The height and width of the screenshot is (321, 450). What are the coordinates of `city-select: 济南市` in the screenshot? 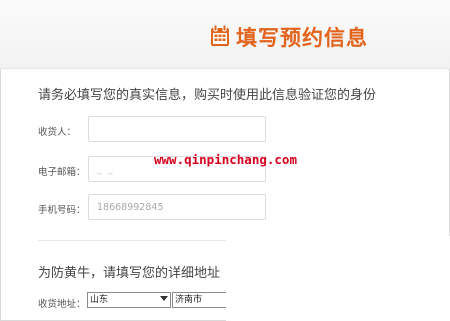 It's located at (199, 300).